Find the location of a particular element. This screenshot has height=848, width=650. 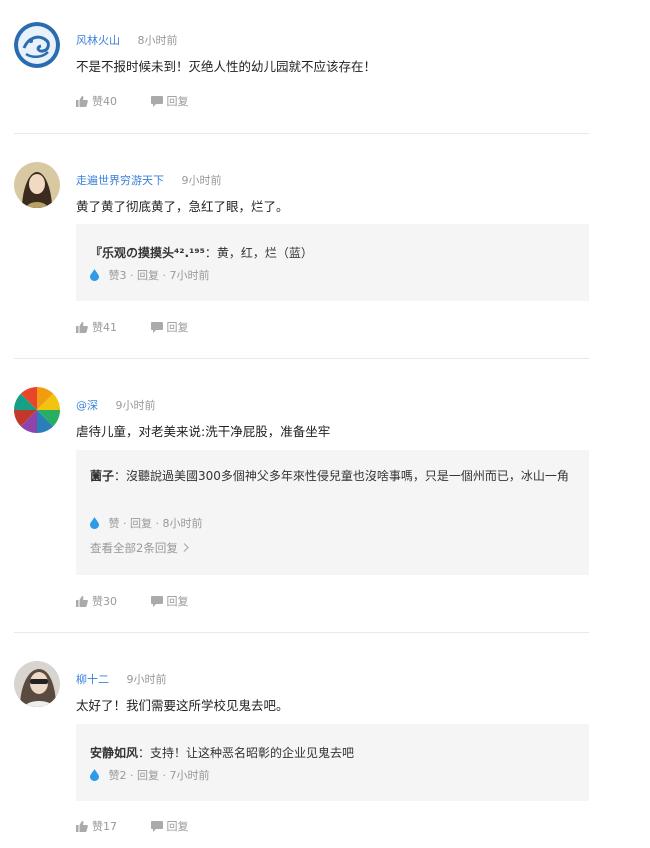

reply-content: 安静如风：支持！让这种恶名昭彰的企业见鬼去吧 is located at coordinates (330, 753).